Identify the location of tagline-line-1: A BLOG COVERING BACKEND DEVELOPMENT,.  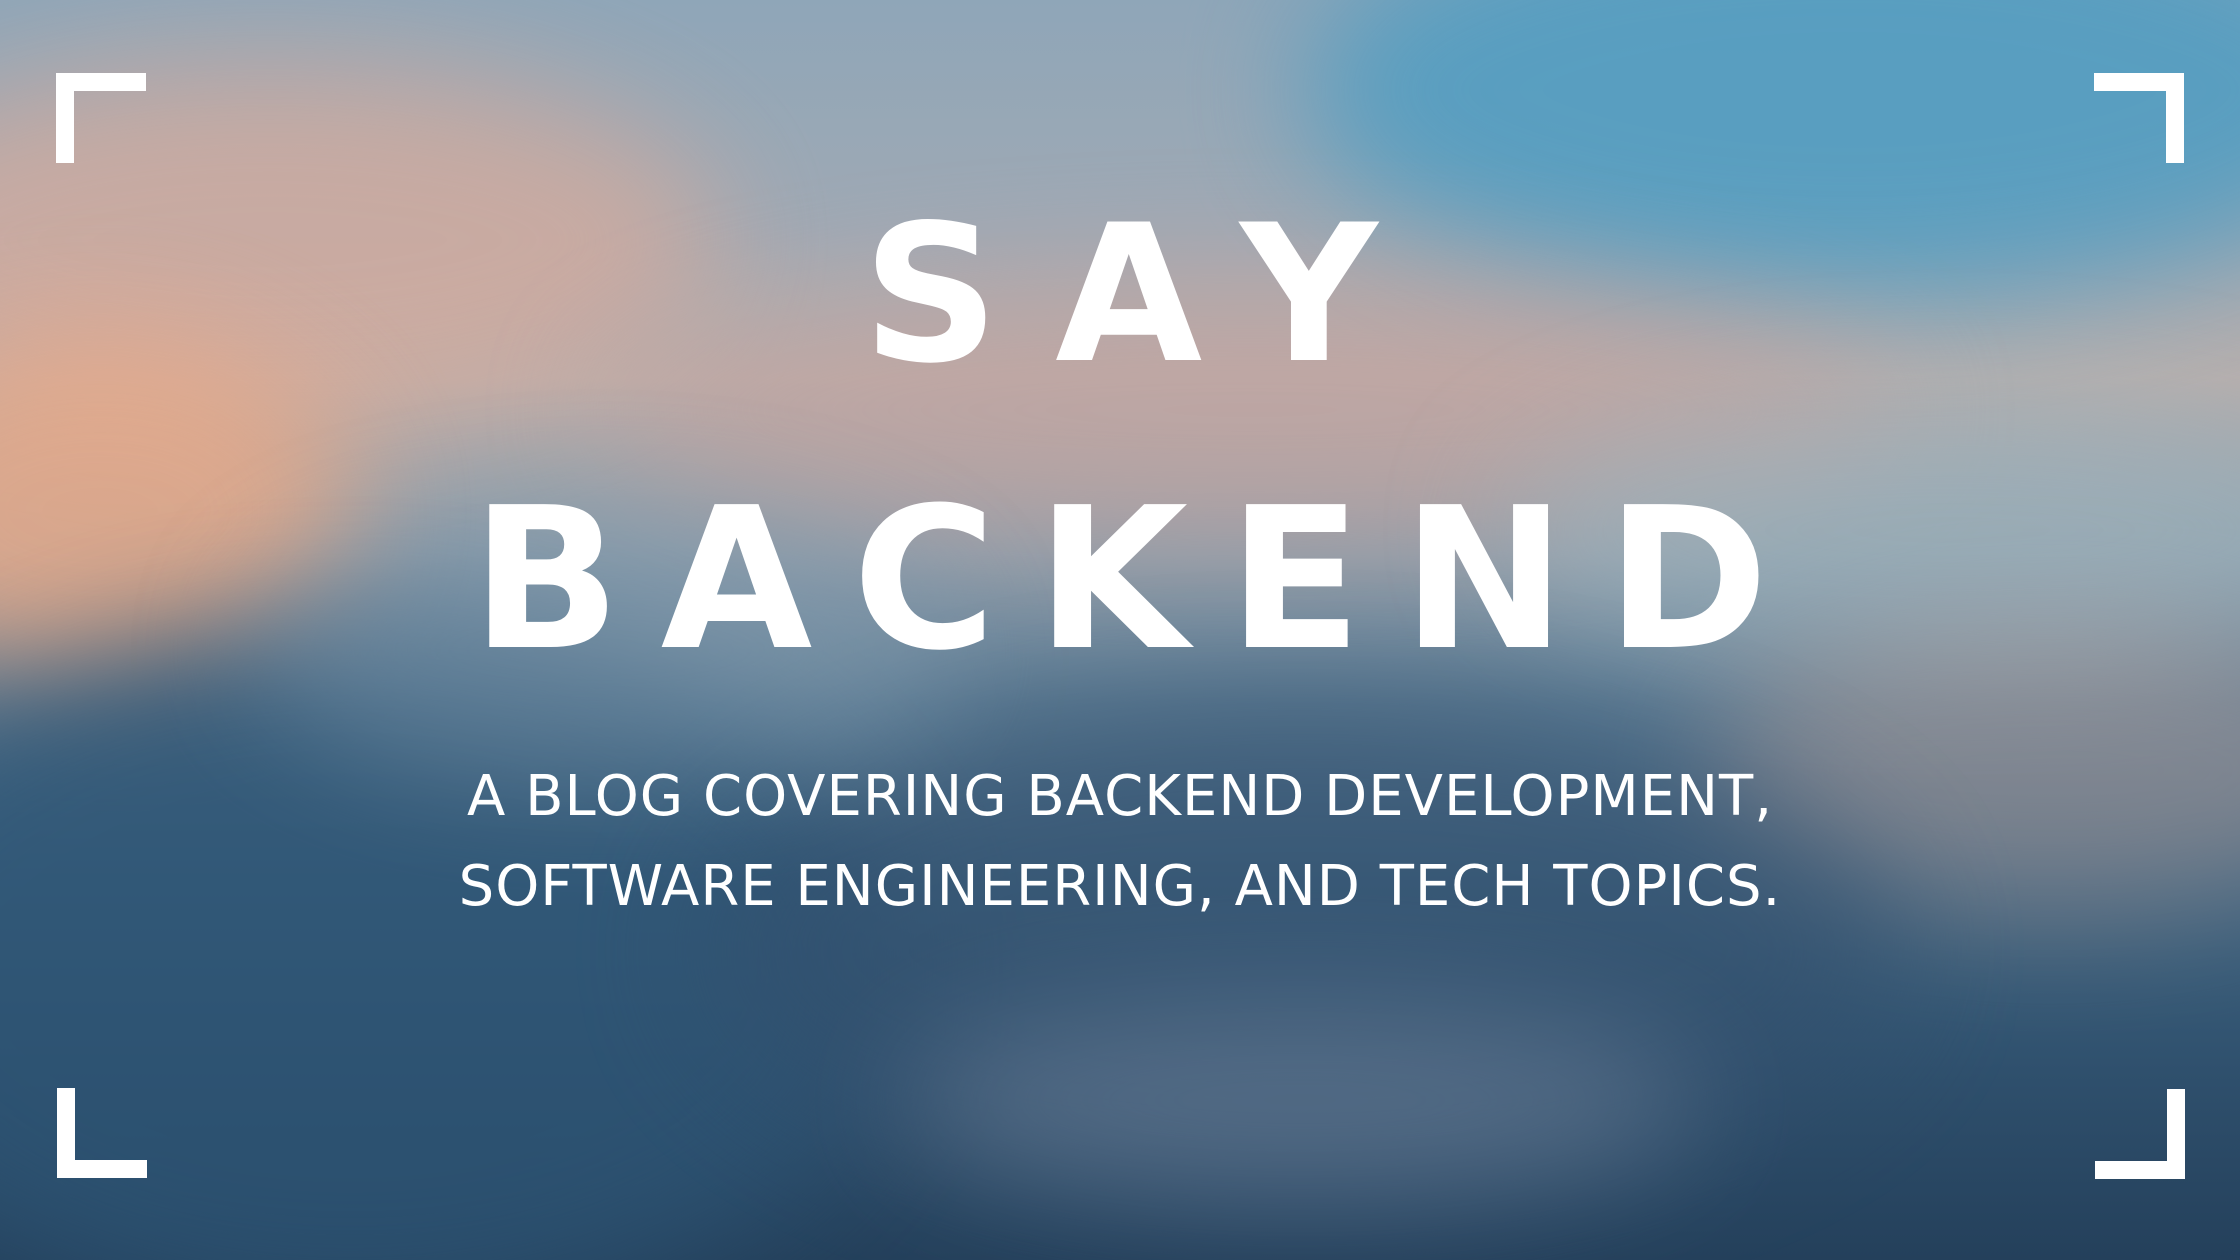
(1119, 796).